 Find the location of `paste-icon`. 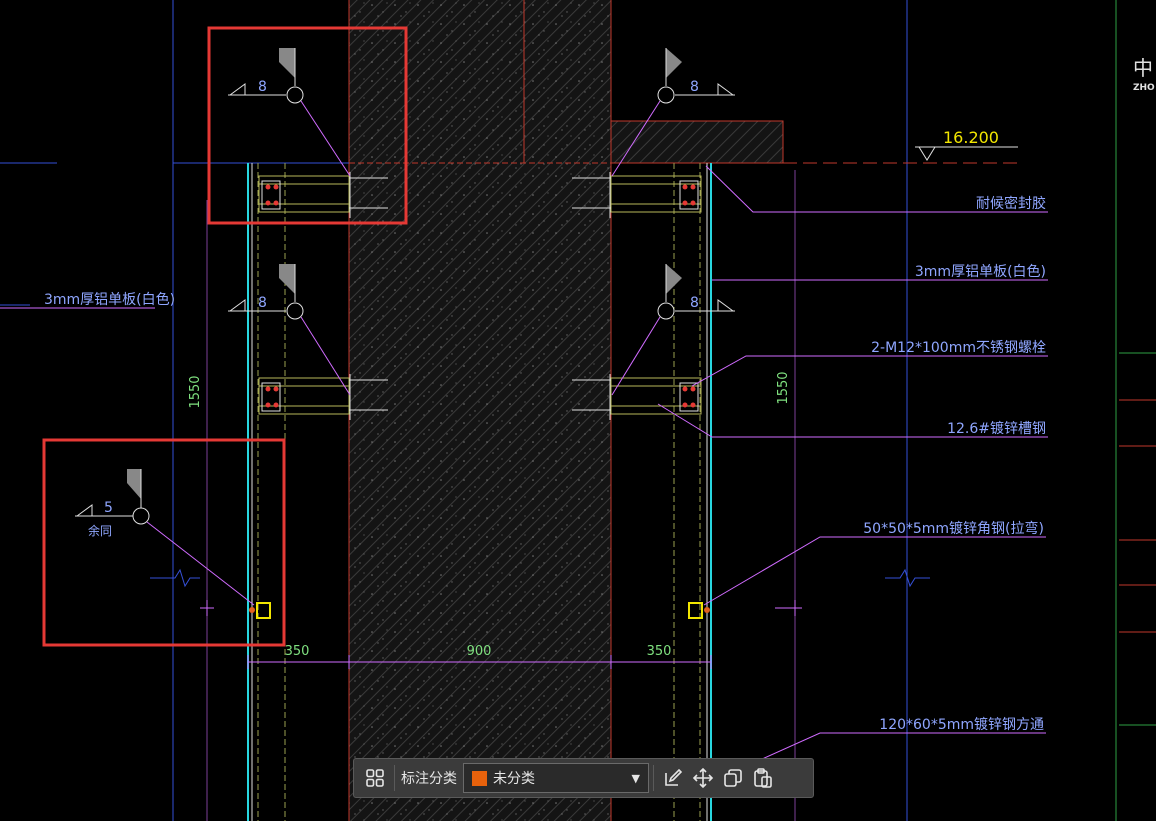

paste-icon is located at coordinates (763, 778).